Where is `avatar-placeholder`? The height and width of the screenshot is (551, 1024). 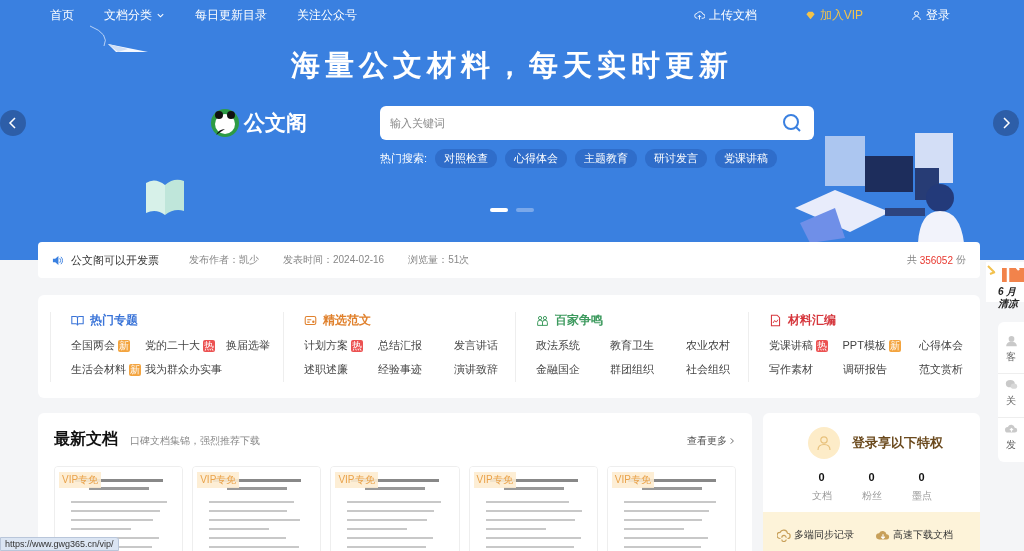 avatar-placeholder is located at coordinates (824, 443).